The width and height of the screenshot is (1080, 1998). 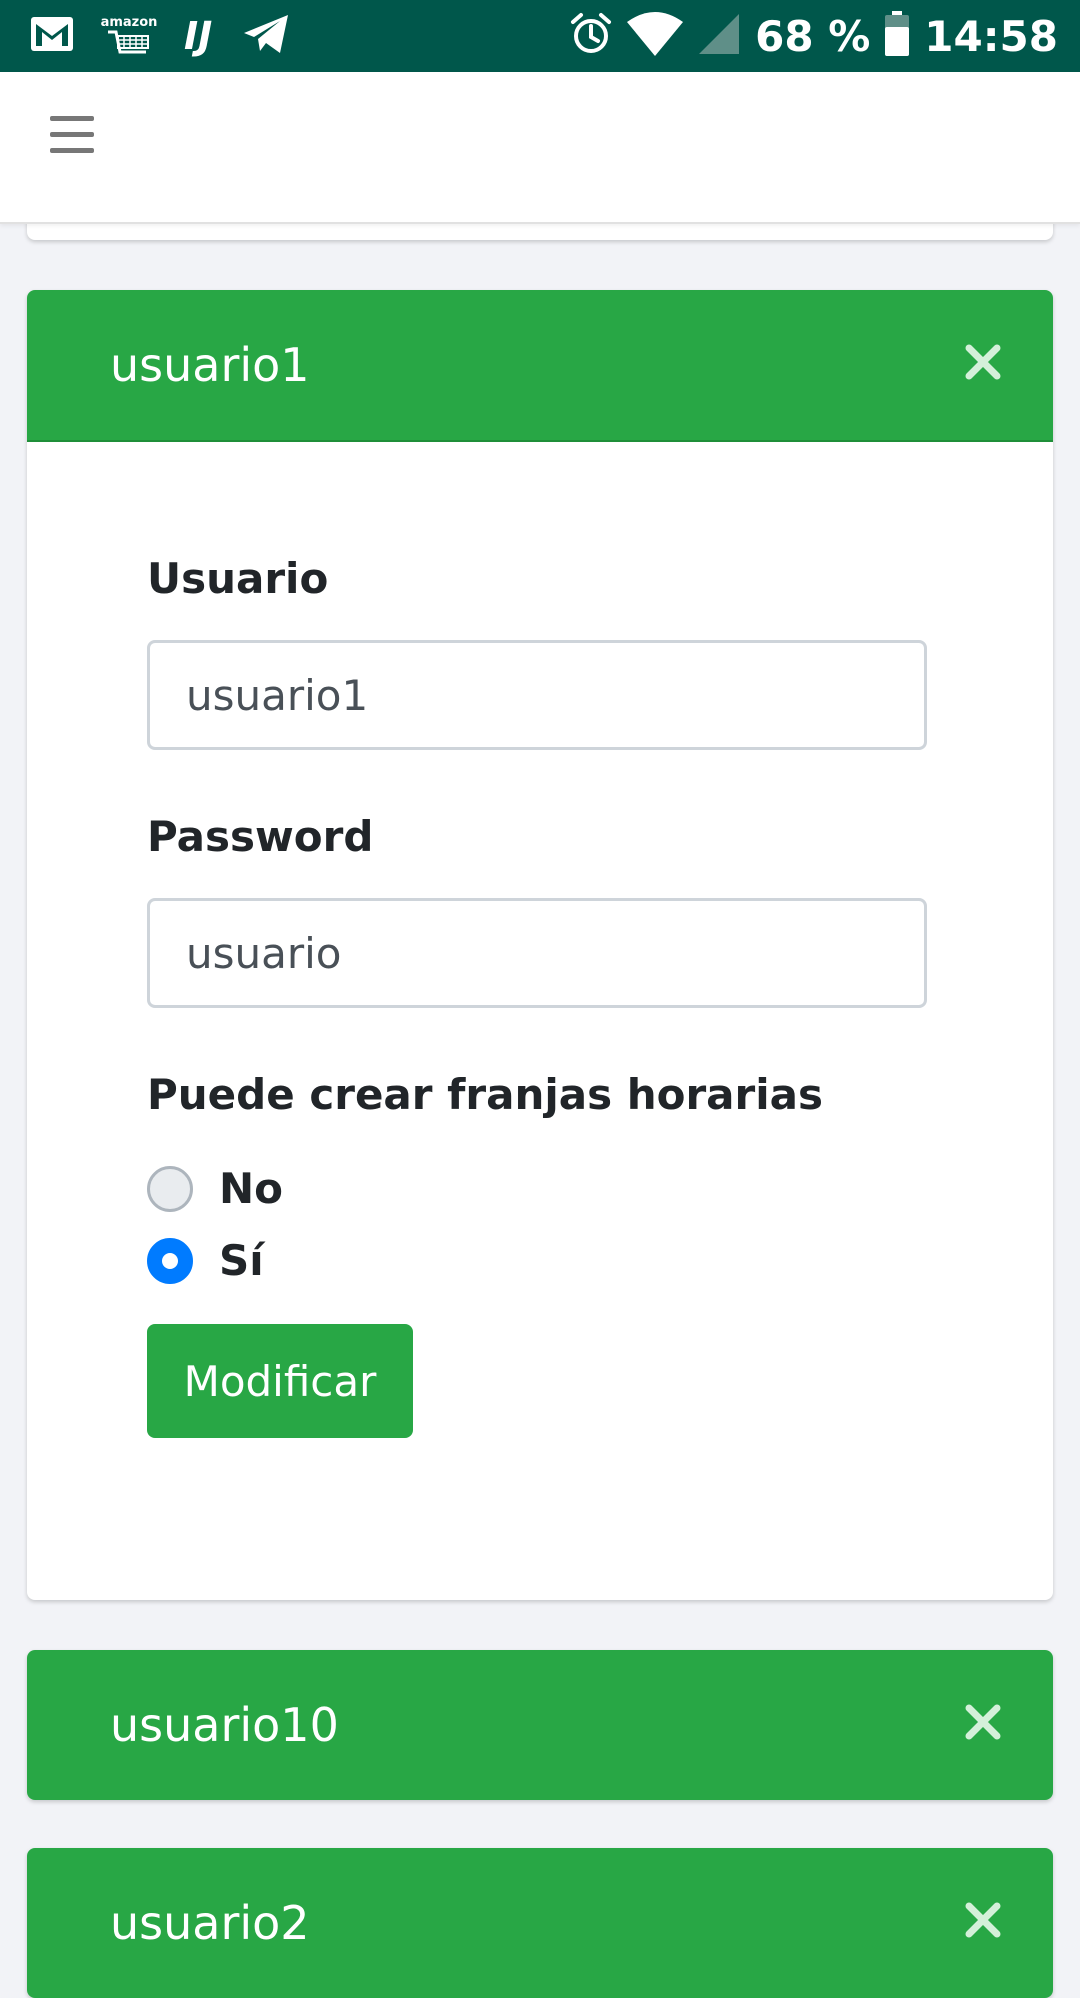 I want to click on system-icons: 68 % 14:58, so click(x=813, y=36).